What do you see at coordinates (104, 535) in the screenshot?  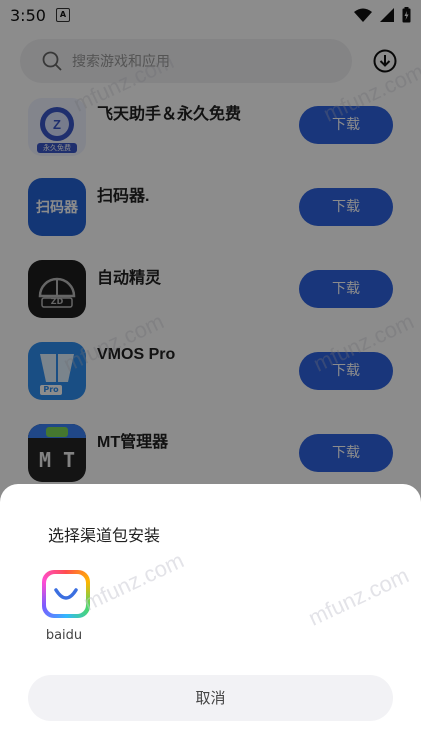 I see `sheet-title: 选择渠道包安装` at bounding box center [104, 535].